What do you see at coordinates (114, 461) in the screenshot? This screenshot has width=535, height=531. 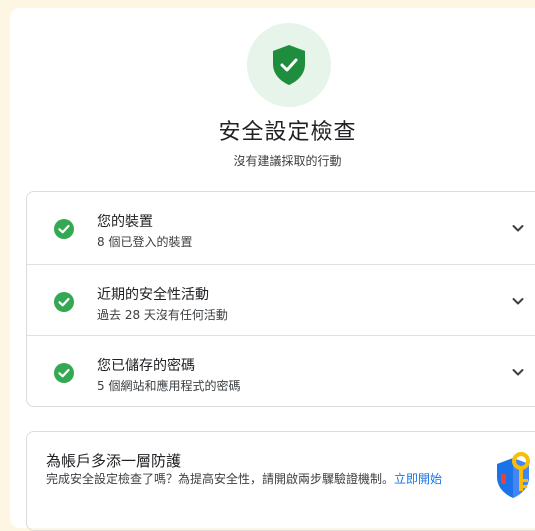 I see `promo-title: 為帳戶多添一層防護` at bounding box center [114, 461].